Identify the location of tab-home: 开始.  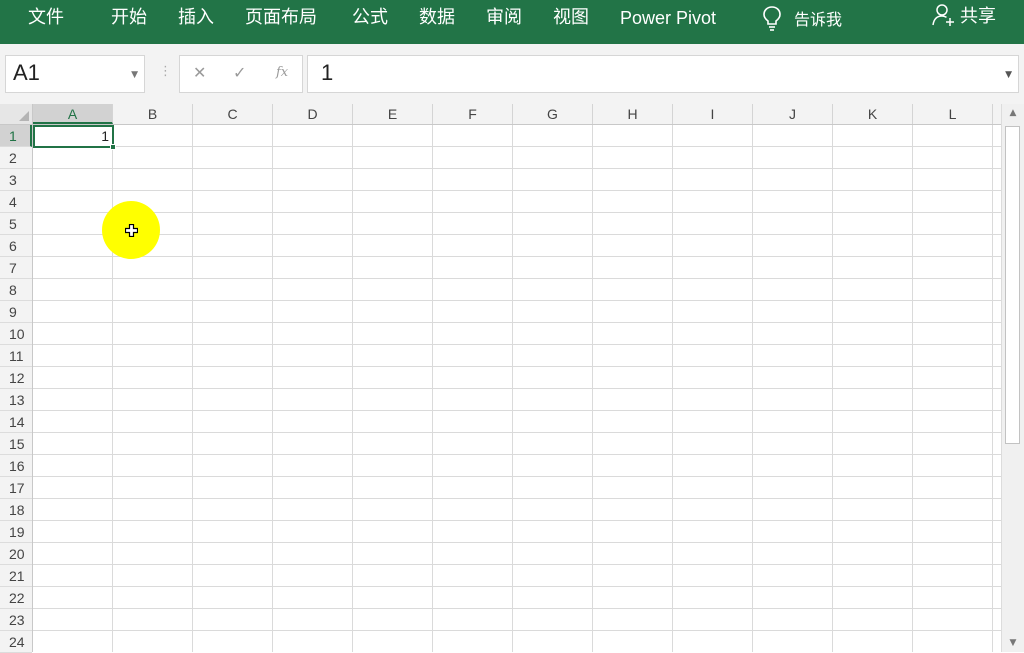
(129, 18).